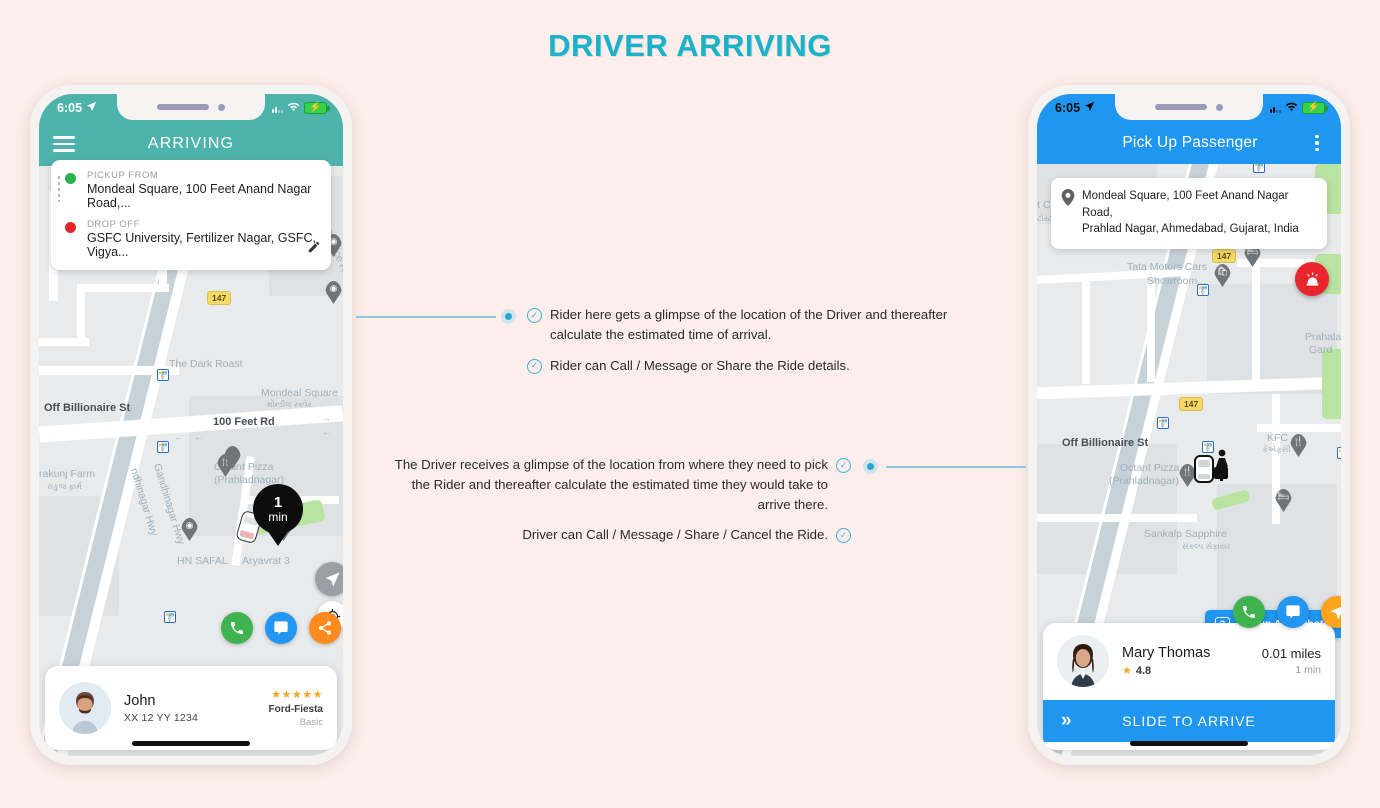 This screenshot has width=1380, height=808. I want to click on eta-value: 1, so click(278, 502).